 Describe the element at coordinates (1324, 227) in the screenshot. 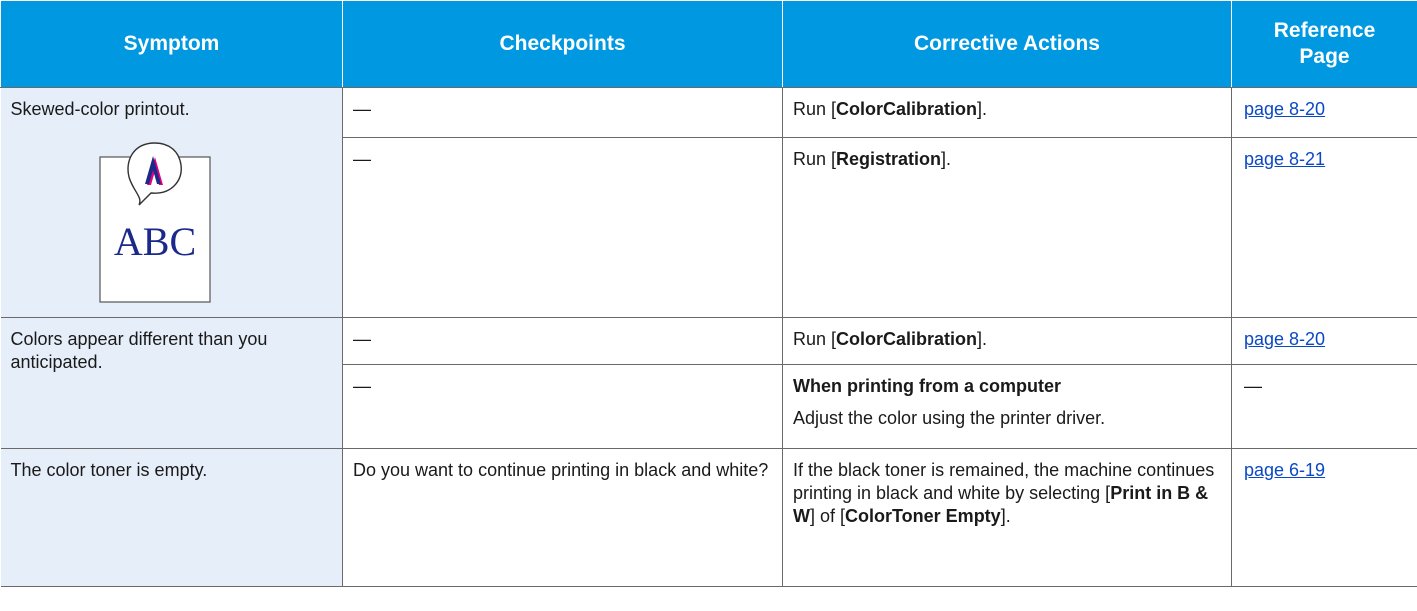

I see `reference-cell: page 8-21` at that location.